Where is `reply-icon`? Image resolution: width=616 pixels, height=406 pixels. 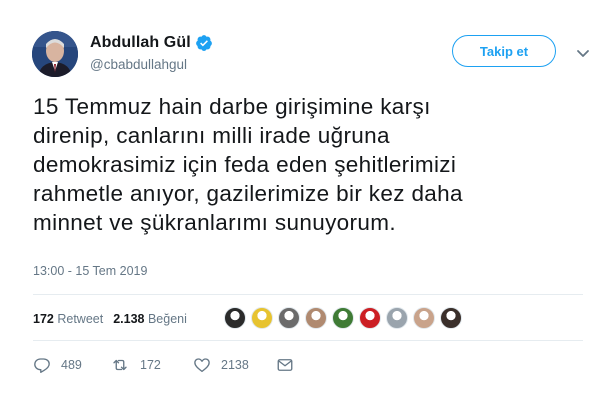 reply-icon is located at coordinates (42, 366).